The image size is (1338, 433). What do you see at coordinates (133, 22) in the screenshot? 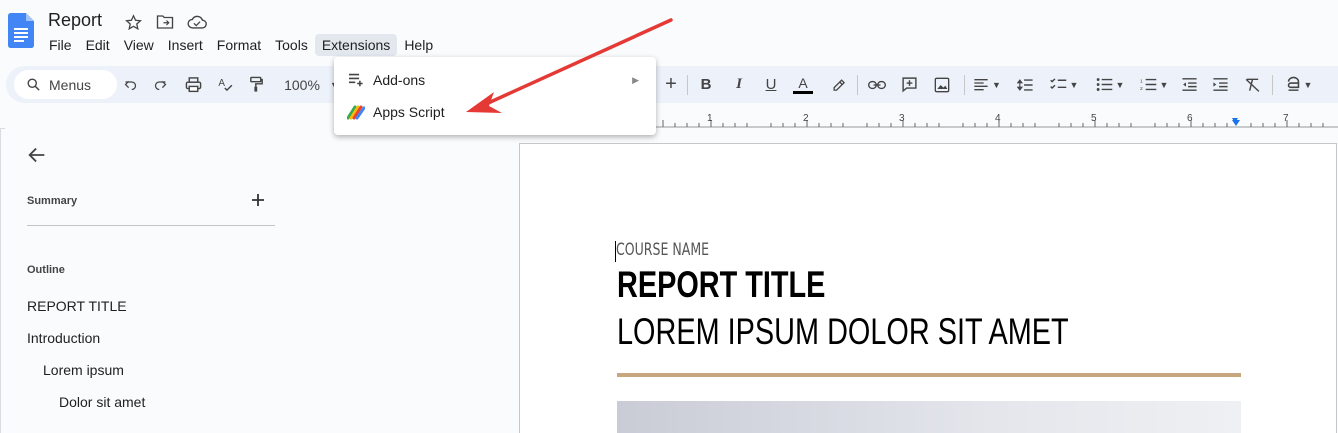
I see `star-icon` at bounding box center [133, 22].